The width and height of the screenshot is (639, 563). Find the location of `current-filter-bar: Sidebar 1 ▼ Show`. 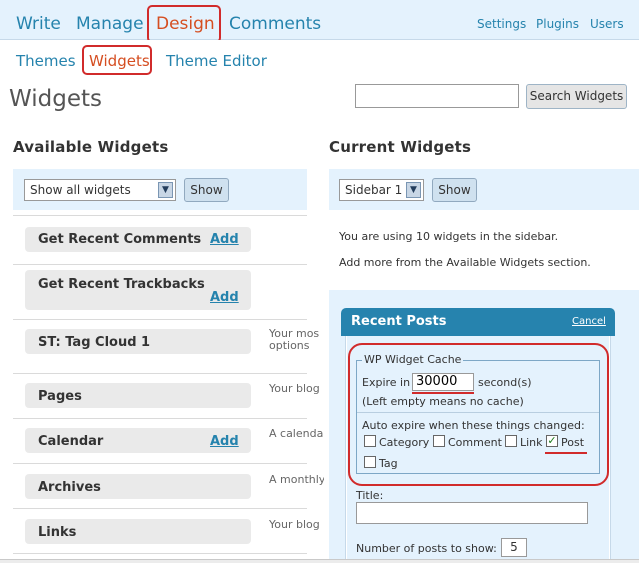

current-filter-bar: Sidebar 1 ▼ Show is located at coordinates (484, 189).